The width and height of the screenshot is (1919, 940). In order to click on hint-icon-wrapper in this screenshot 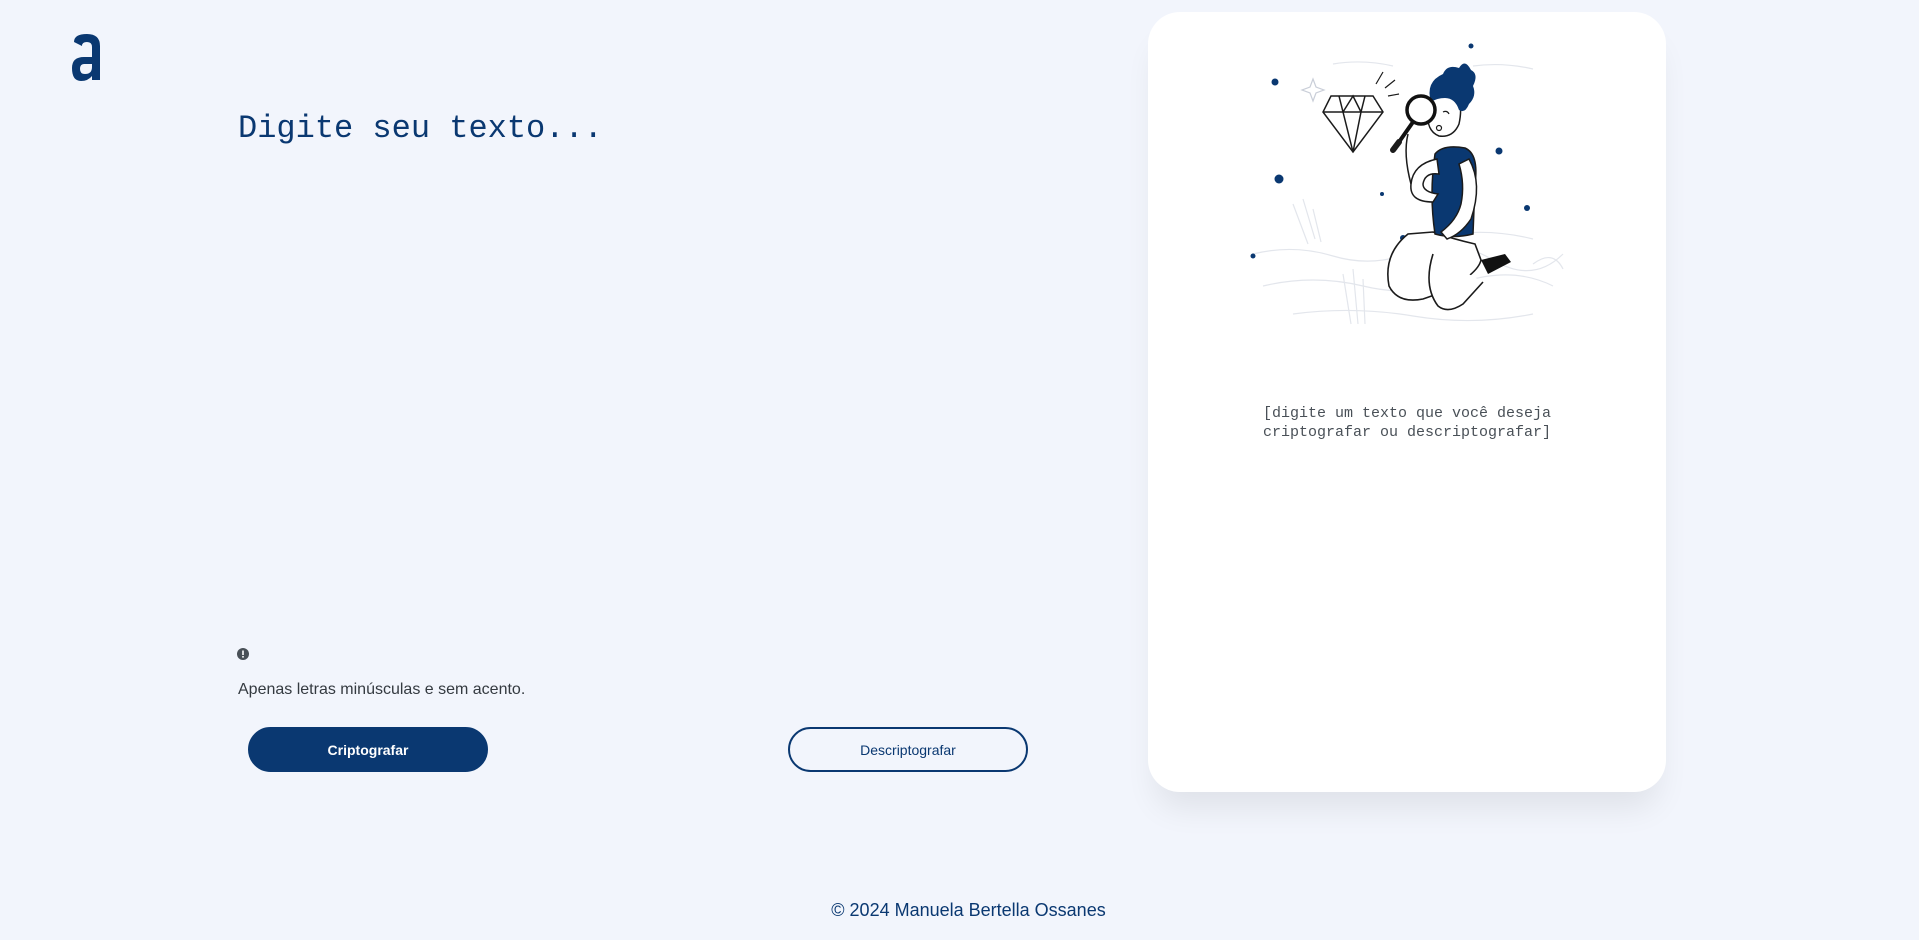, I will do `click(243, 654)`.